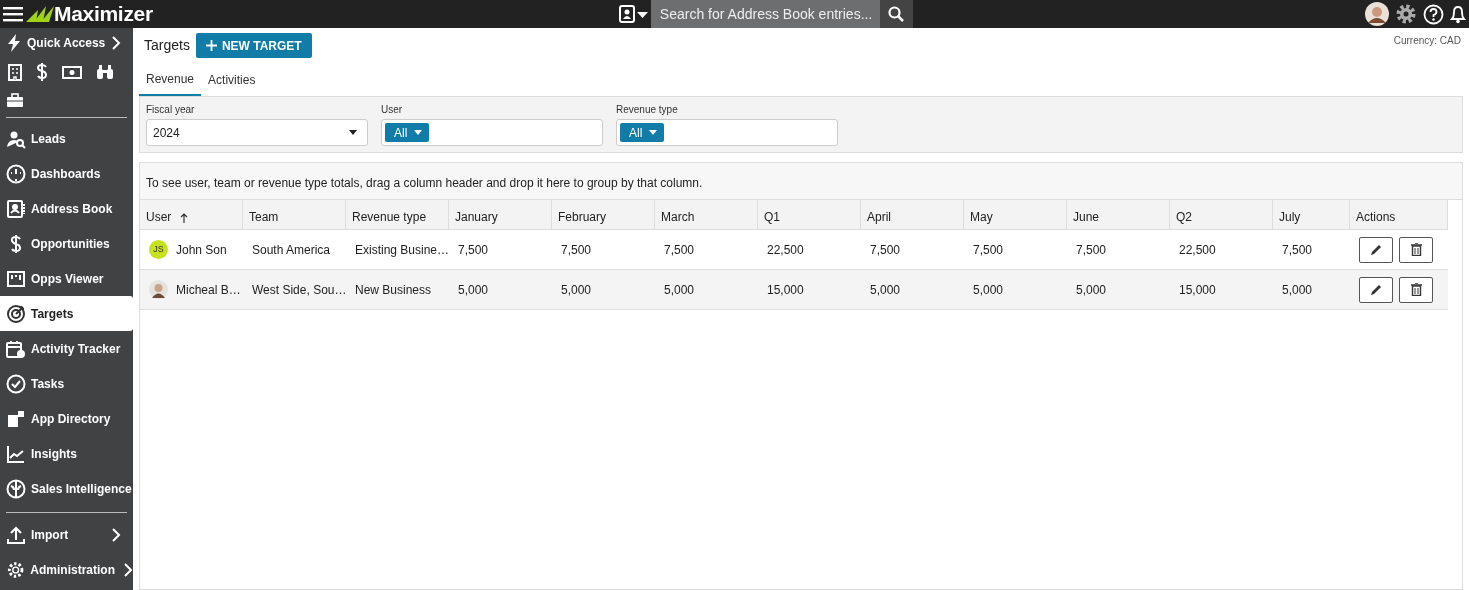 This screenshot has height=590, width=1469. I want to click on menu-icon, so click(13, 14).